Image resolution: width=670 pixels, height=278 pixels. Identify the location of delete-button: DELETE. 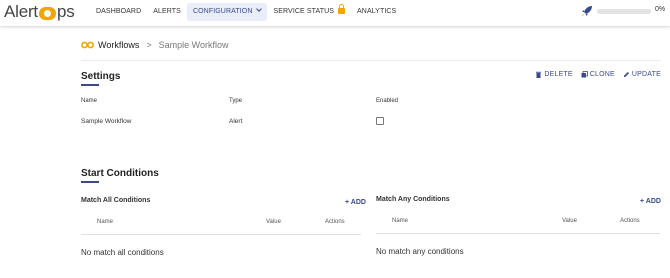
(554, 74).